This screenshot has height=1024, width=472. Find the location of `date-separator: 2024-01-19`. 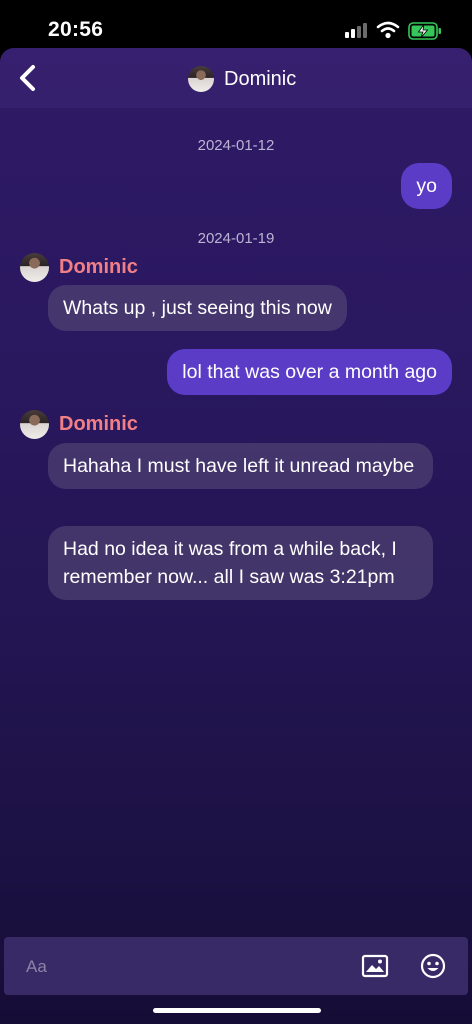

date-separator: 2024-01-19 is located at coordinates (236, 238).